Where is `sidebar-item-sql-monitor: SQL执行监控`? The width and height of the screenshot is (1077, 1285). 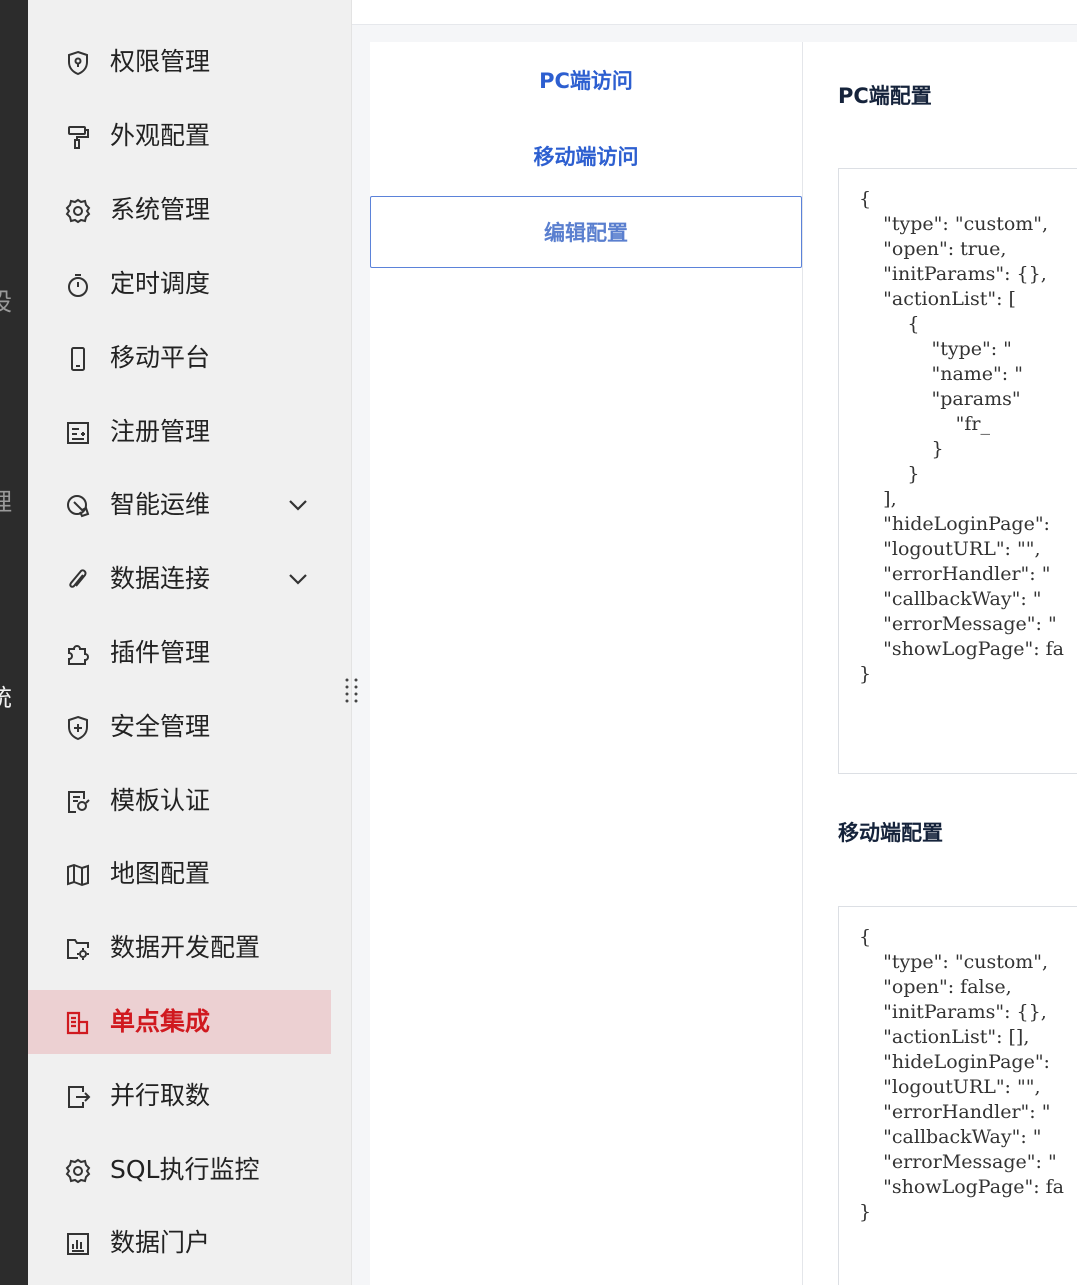
sidebar-item-sql-monitor: SQL执行监控 is located at coordinates (179, 1170).